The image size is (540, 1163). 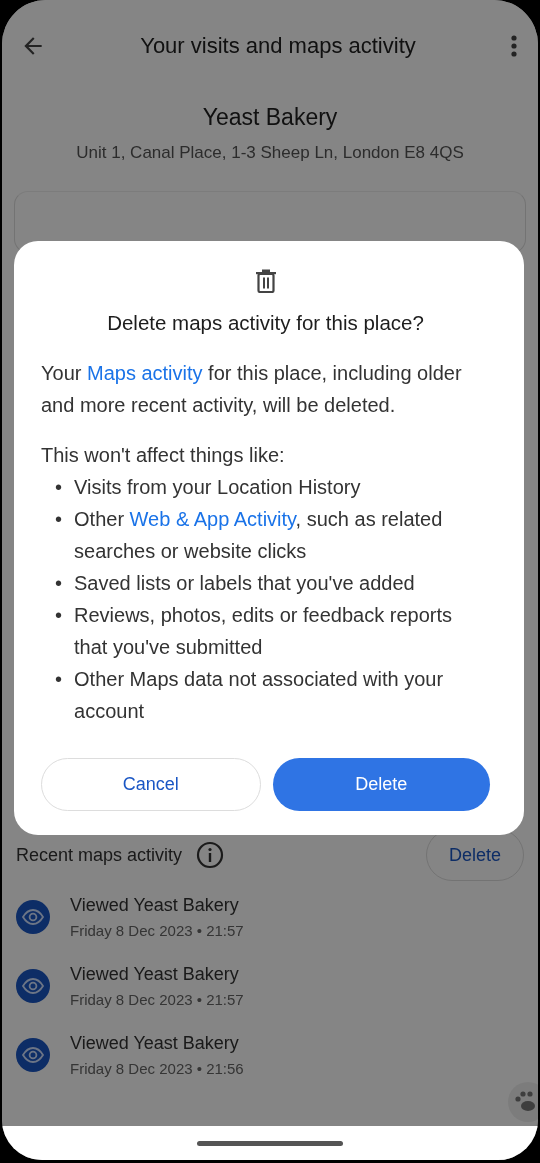 I want to click on app-bar-title: Your visits and maps activity, so click(x=278, y=46).